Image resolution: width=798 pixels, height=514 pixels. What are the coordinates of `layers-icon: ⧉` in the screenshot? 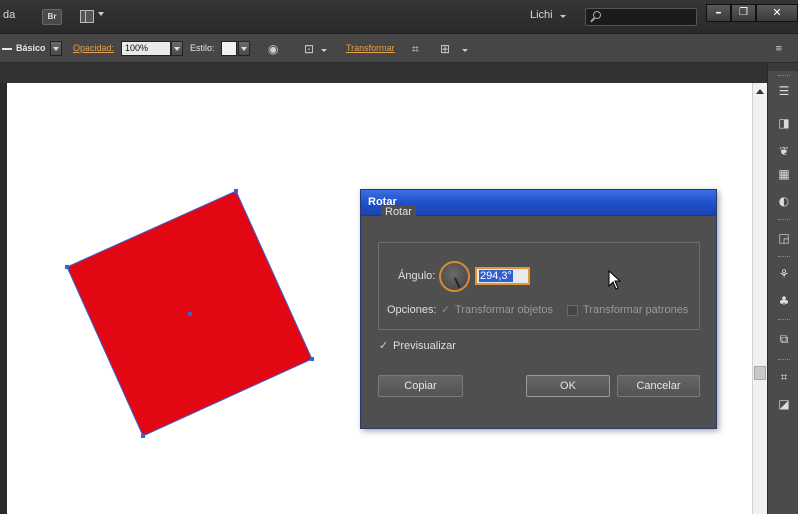 It's located at (784, 339).